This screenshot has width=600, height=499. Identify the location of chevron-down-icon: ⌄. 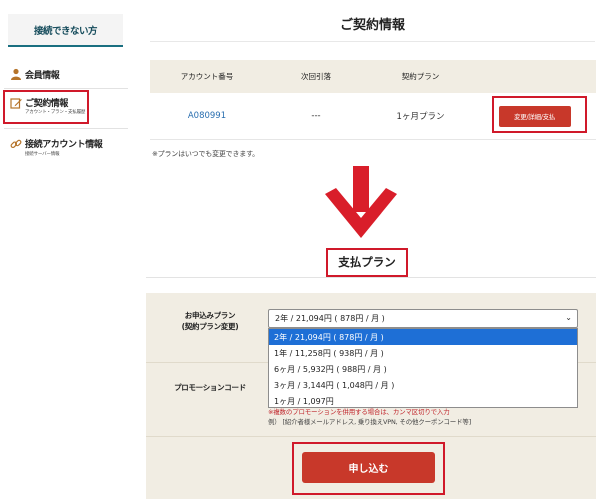
(568, 317).